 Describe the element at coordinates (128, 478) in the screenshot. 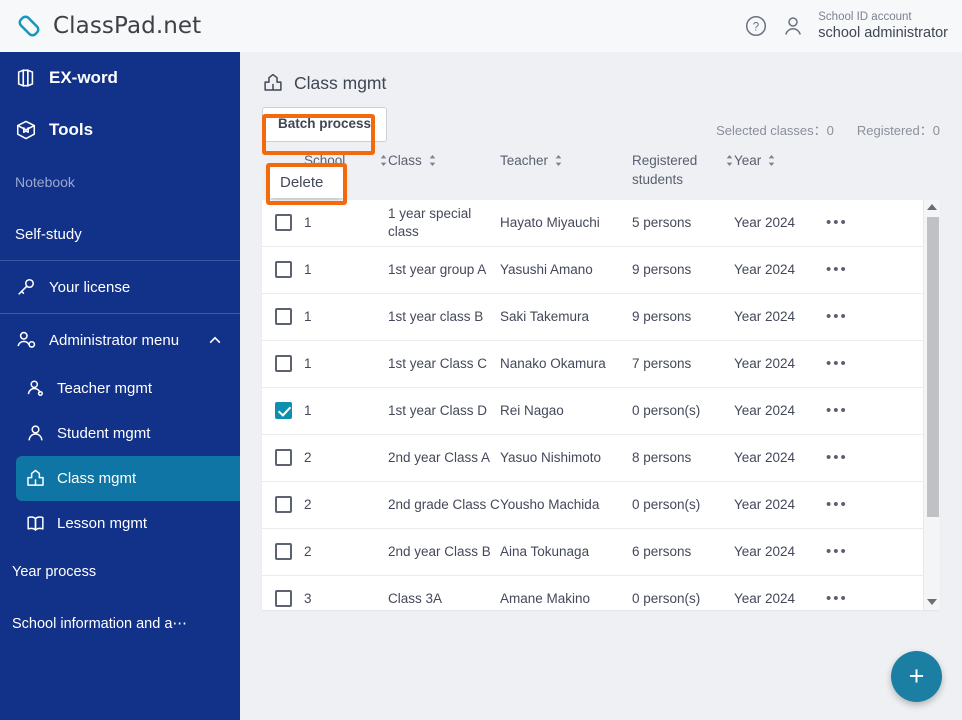

I see `sidebar-item-class-mgmt: Class mgmt` at that location.